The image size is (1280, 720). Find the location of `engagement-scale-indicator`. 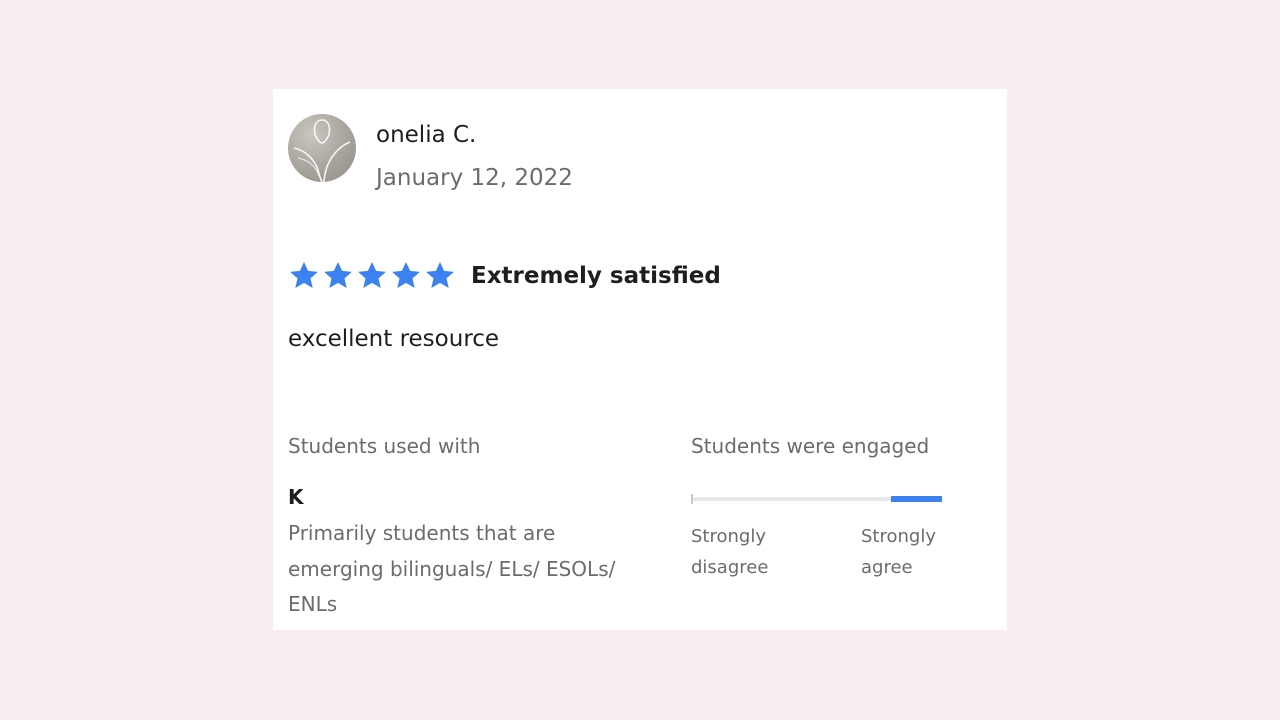

engagement-scale-indicator is located at coordinates (916, 499).